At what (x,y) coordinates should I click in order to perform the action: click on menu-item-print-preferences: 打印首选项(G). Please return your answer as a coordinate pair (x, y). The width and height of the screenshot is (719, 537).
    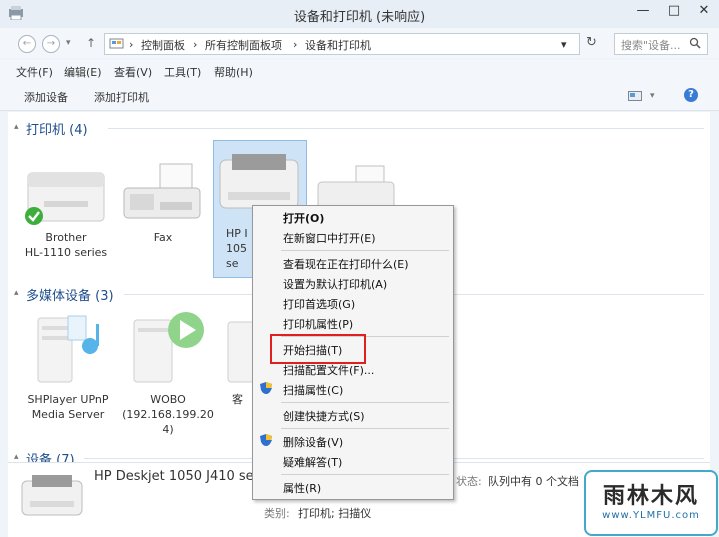
    Looking at the image, I should click on (319, 304).